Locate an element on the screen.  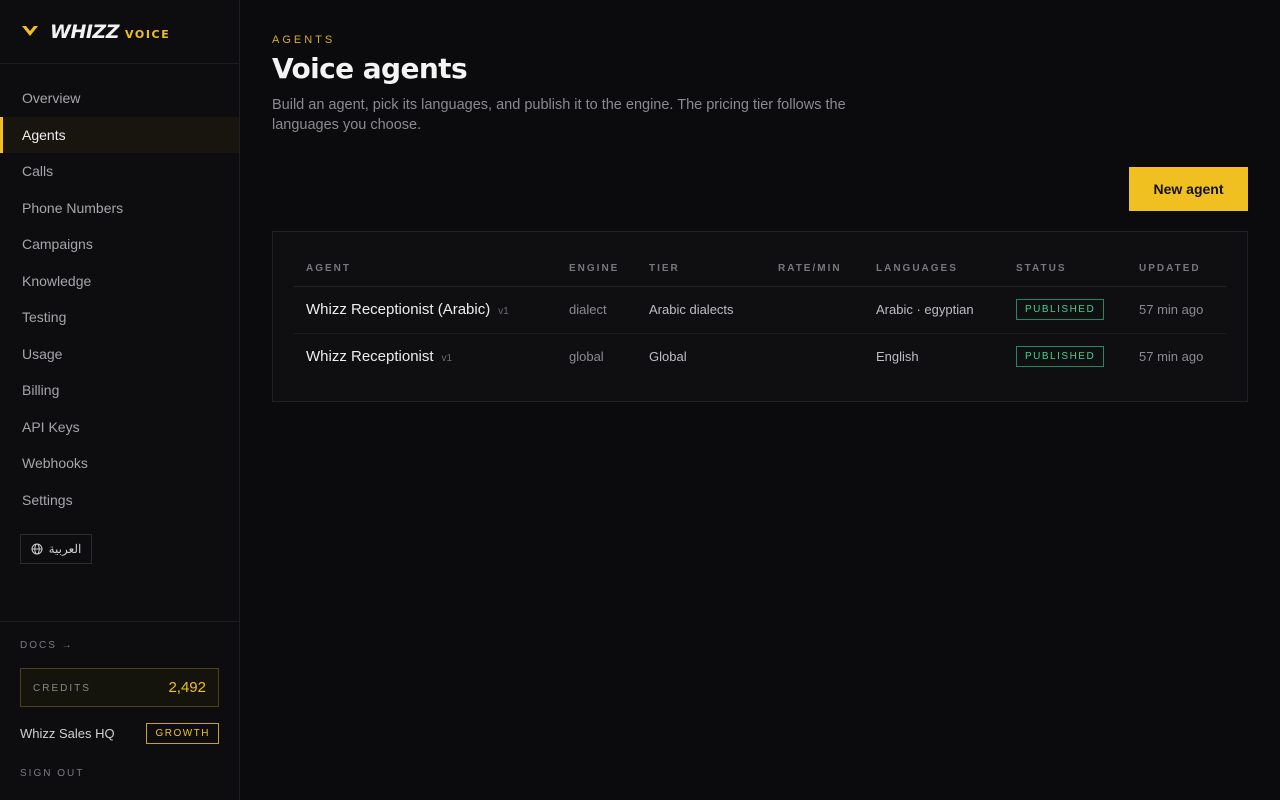
sidebar-item-calls: Calls is located at coordinates (119, 171).